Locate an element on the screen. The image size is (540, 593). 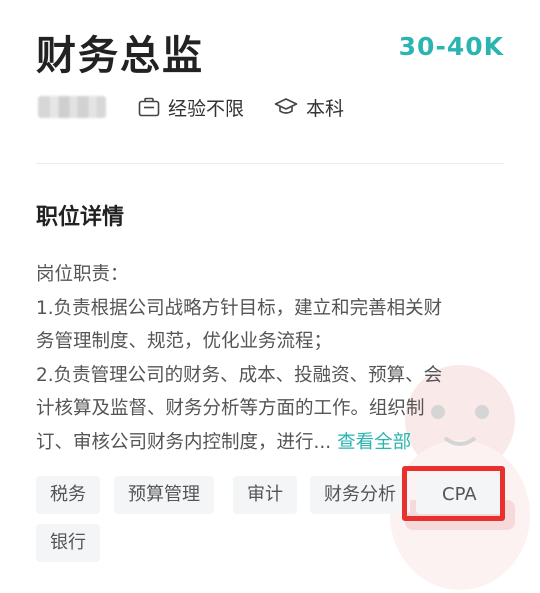
job-meta-row: 经验不限 本科 is located at coordinates (206, 107).